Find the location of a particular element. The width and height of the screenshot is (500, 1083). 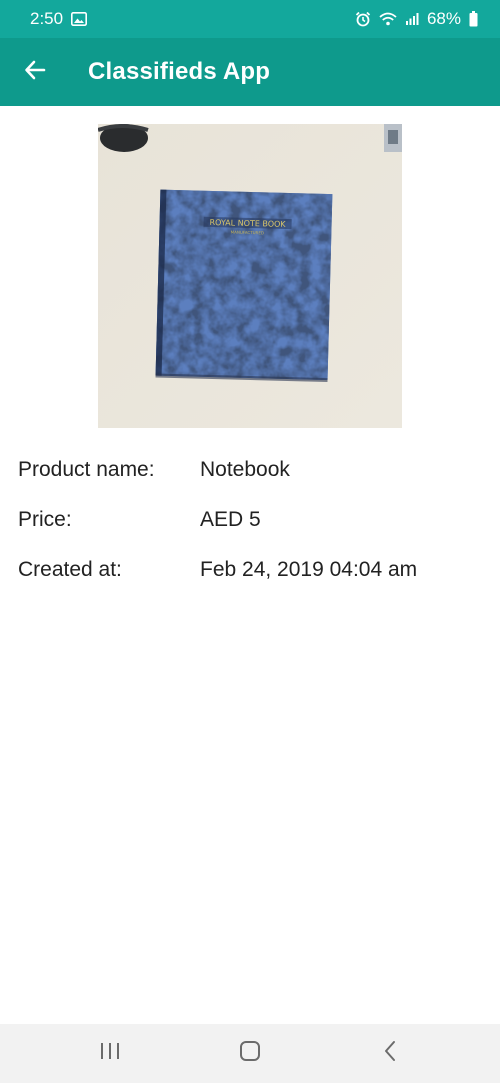

alarm-icon is located at coordinates (363, 19).